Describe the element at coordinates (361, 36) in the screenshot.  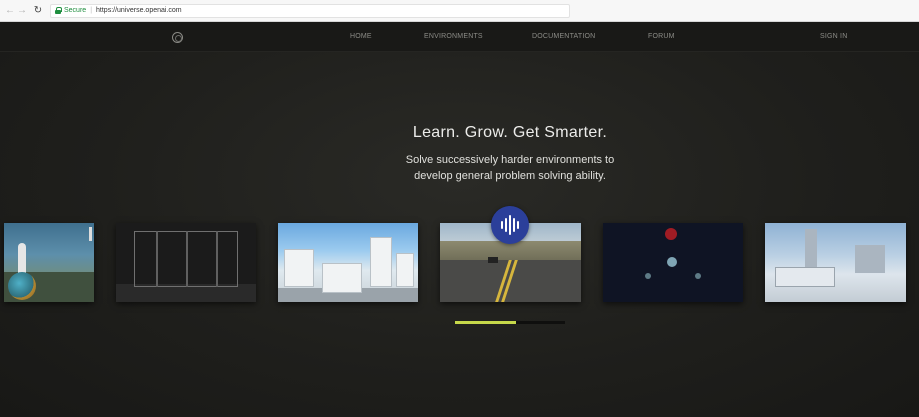
I see `nav-home-link: HOME` at that location.